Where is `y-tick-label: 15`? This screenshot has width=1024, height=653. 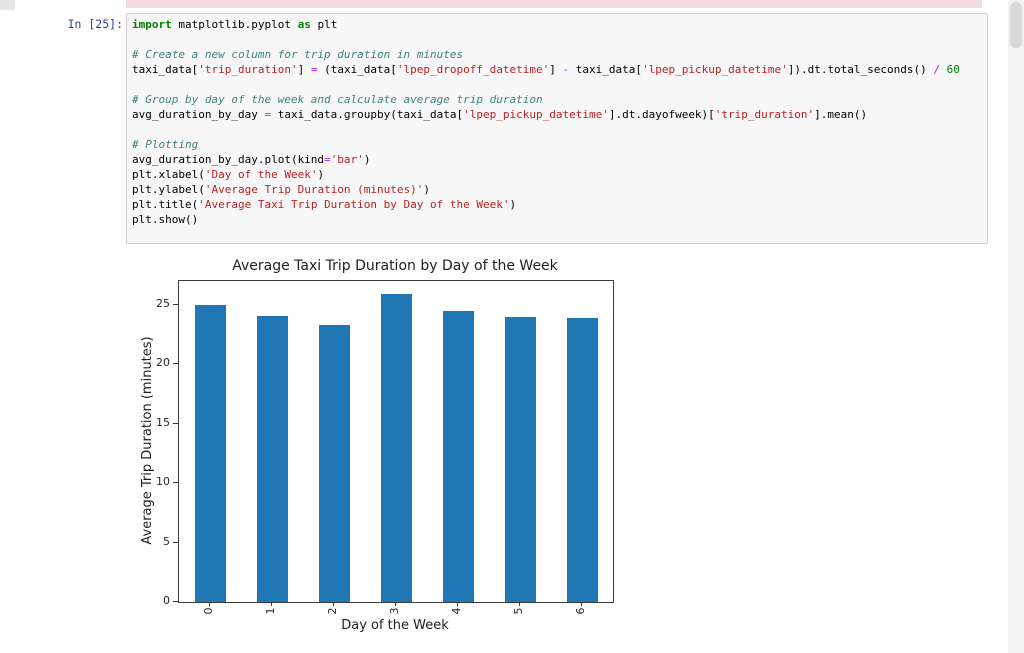 y-tick-label: 15 is located at coordinates (163, 422).